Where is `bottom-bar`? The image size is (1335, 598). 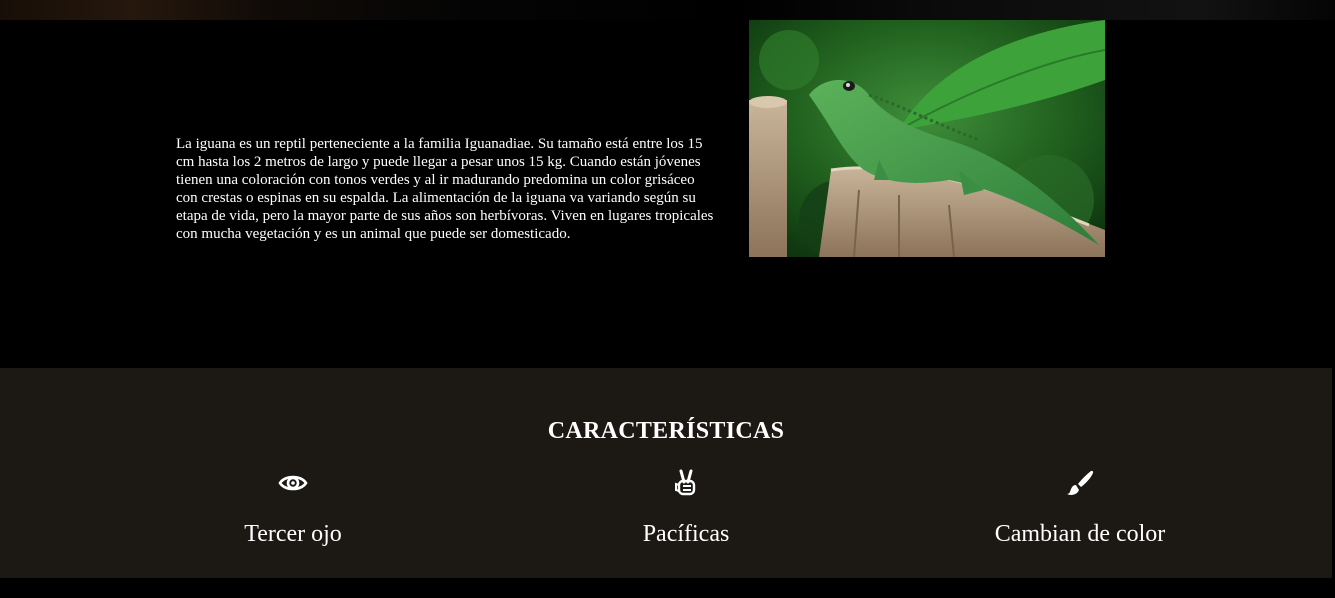
bottom-bar is located at coordinates (667, 588).